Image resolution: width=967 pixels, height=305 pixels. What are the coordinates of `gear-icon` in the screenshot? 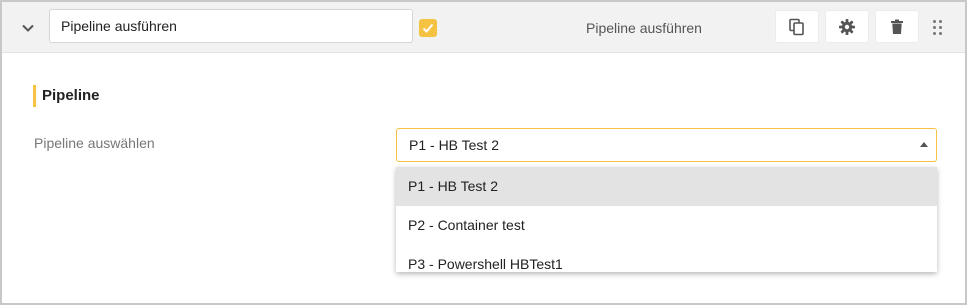 It's located at (847, 27).